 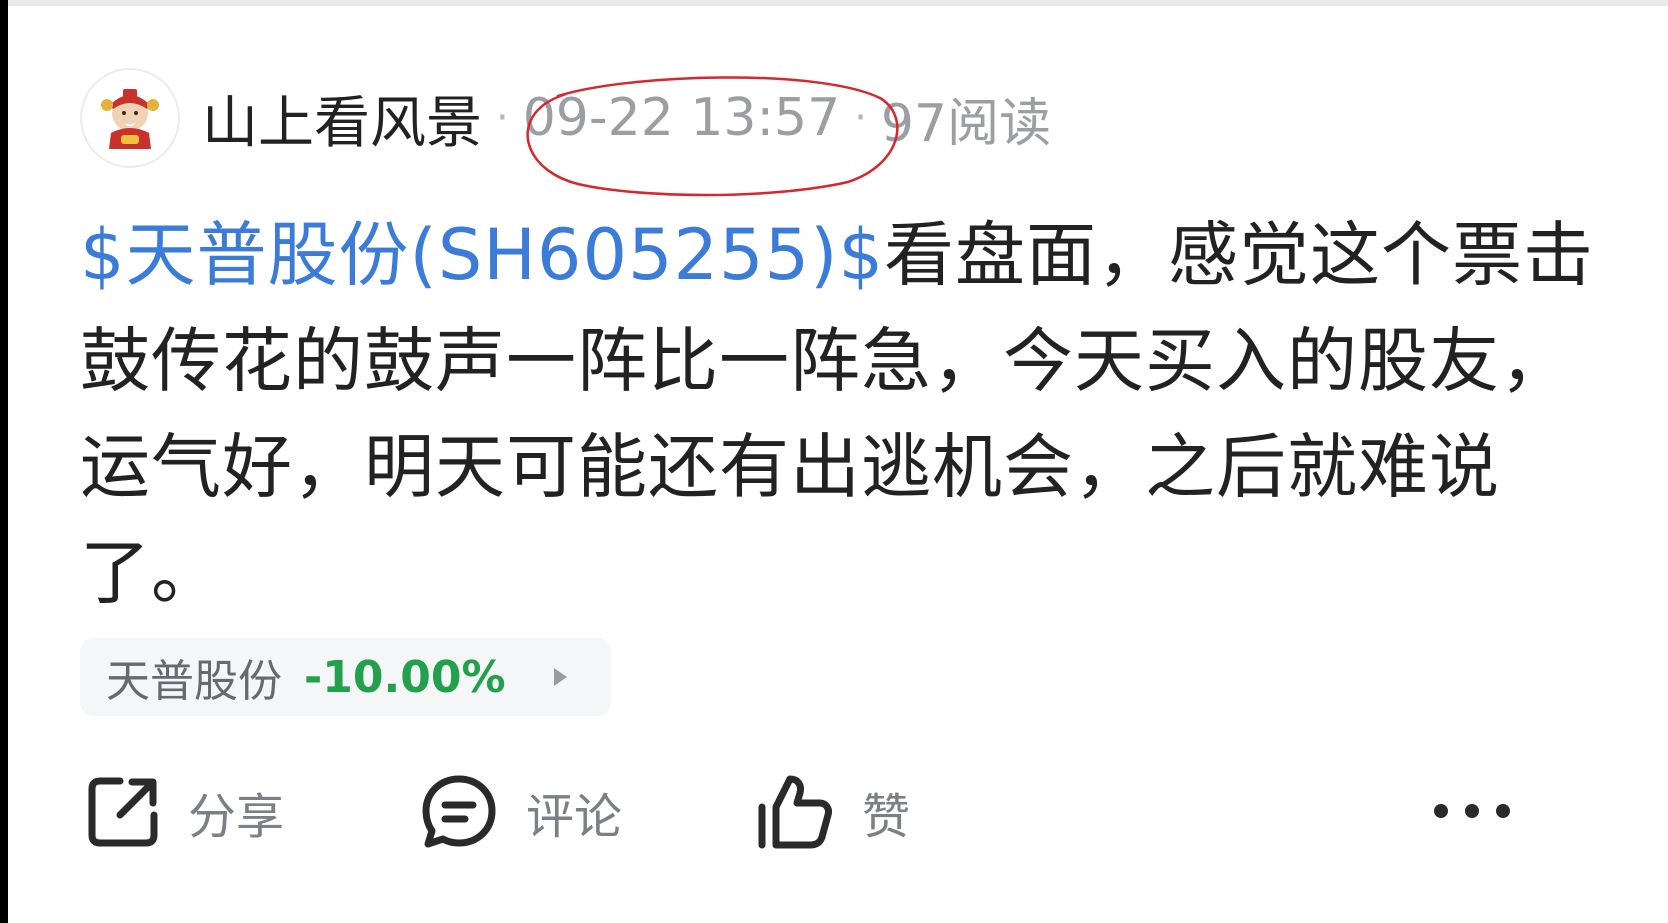 I want to click on thumbs-up-icon, so click(x=795, y=812).